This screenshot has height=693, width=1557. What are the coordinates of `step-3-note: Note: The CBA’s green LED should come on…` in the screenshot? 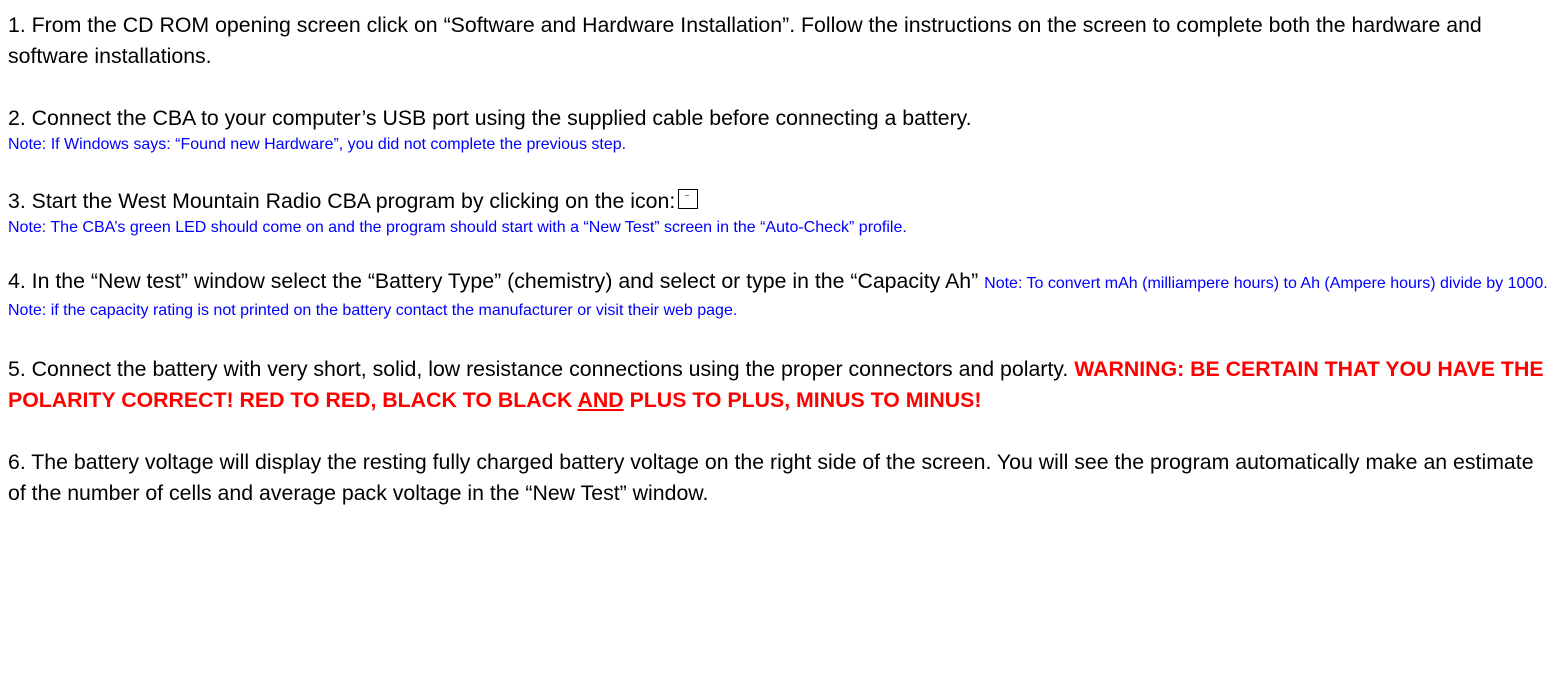 It's located at (457, 227).